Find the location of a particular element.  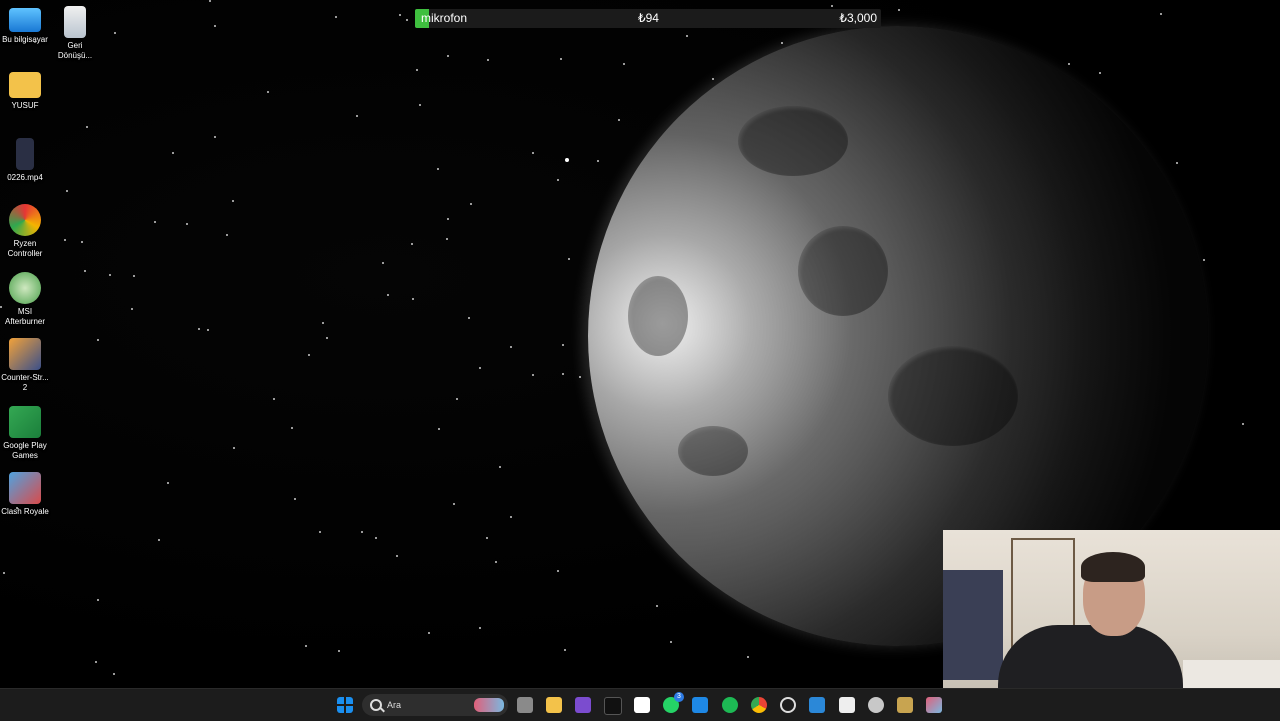

person-hair is located at coordinates (1113, 567).